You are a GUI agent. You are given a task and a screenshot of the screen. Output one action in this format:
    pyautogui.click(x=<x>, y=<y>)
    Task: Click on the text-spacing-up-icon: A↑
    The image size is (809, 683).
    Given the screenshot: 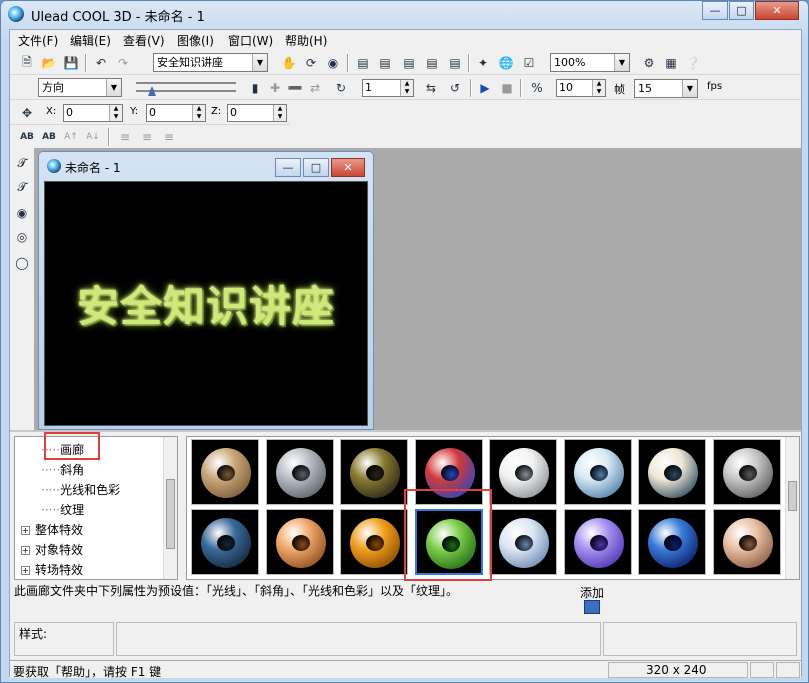 What is the action you would take?
    pyautogui.click(x=71, y=137)
    